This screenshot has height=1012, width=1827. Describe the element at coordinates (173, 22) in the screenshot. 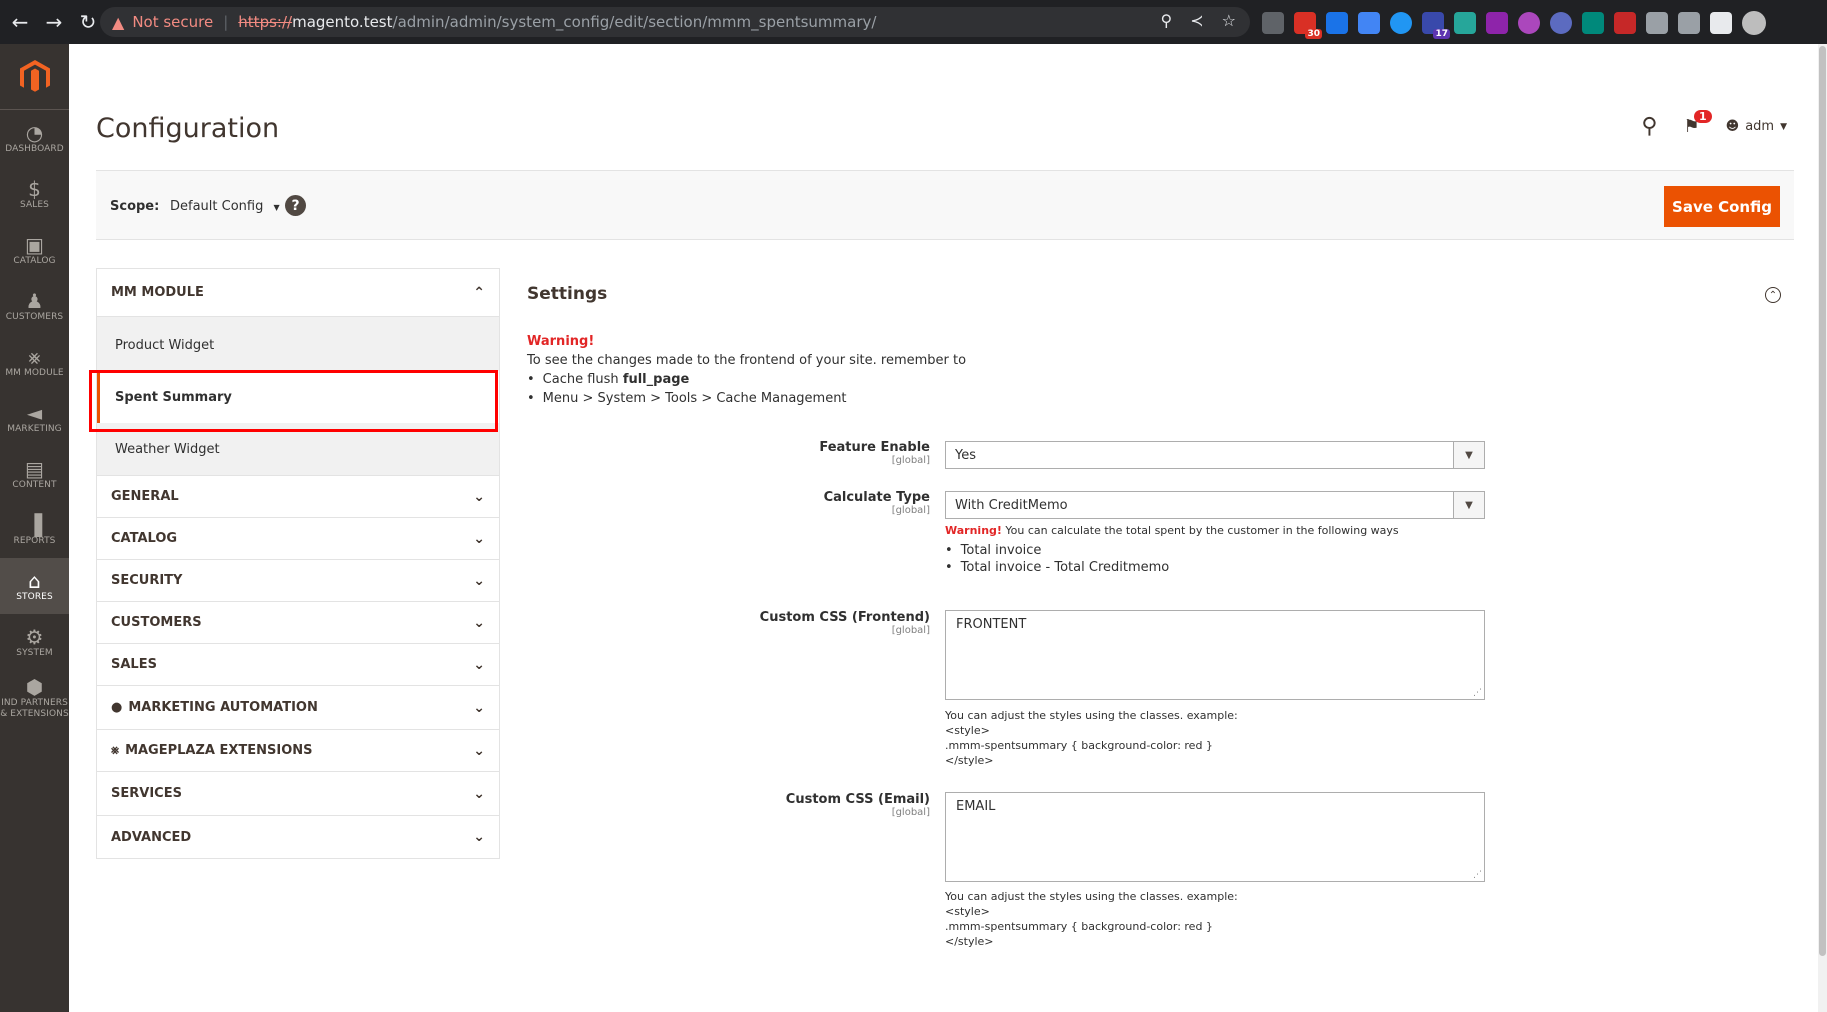

I see `security-label: Not secure` at that location.